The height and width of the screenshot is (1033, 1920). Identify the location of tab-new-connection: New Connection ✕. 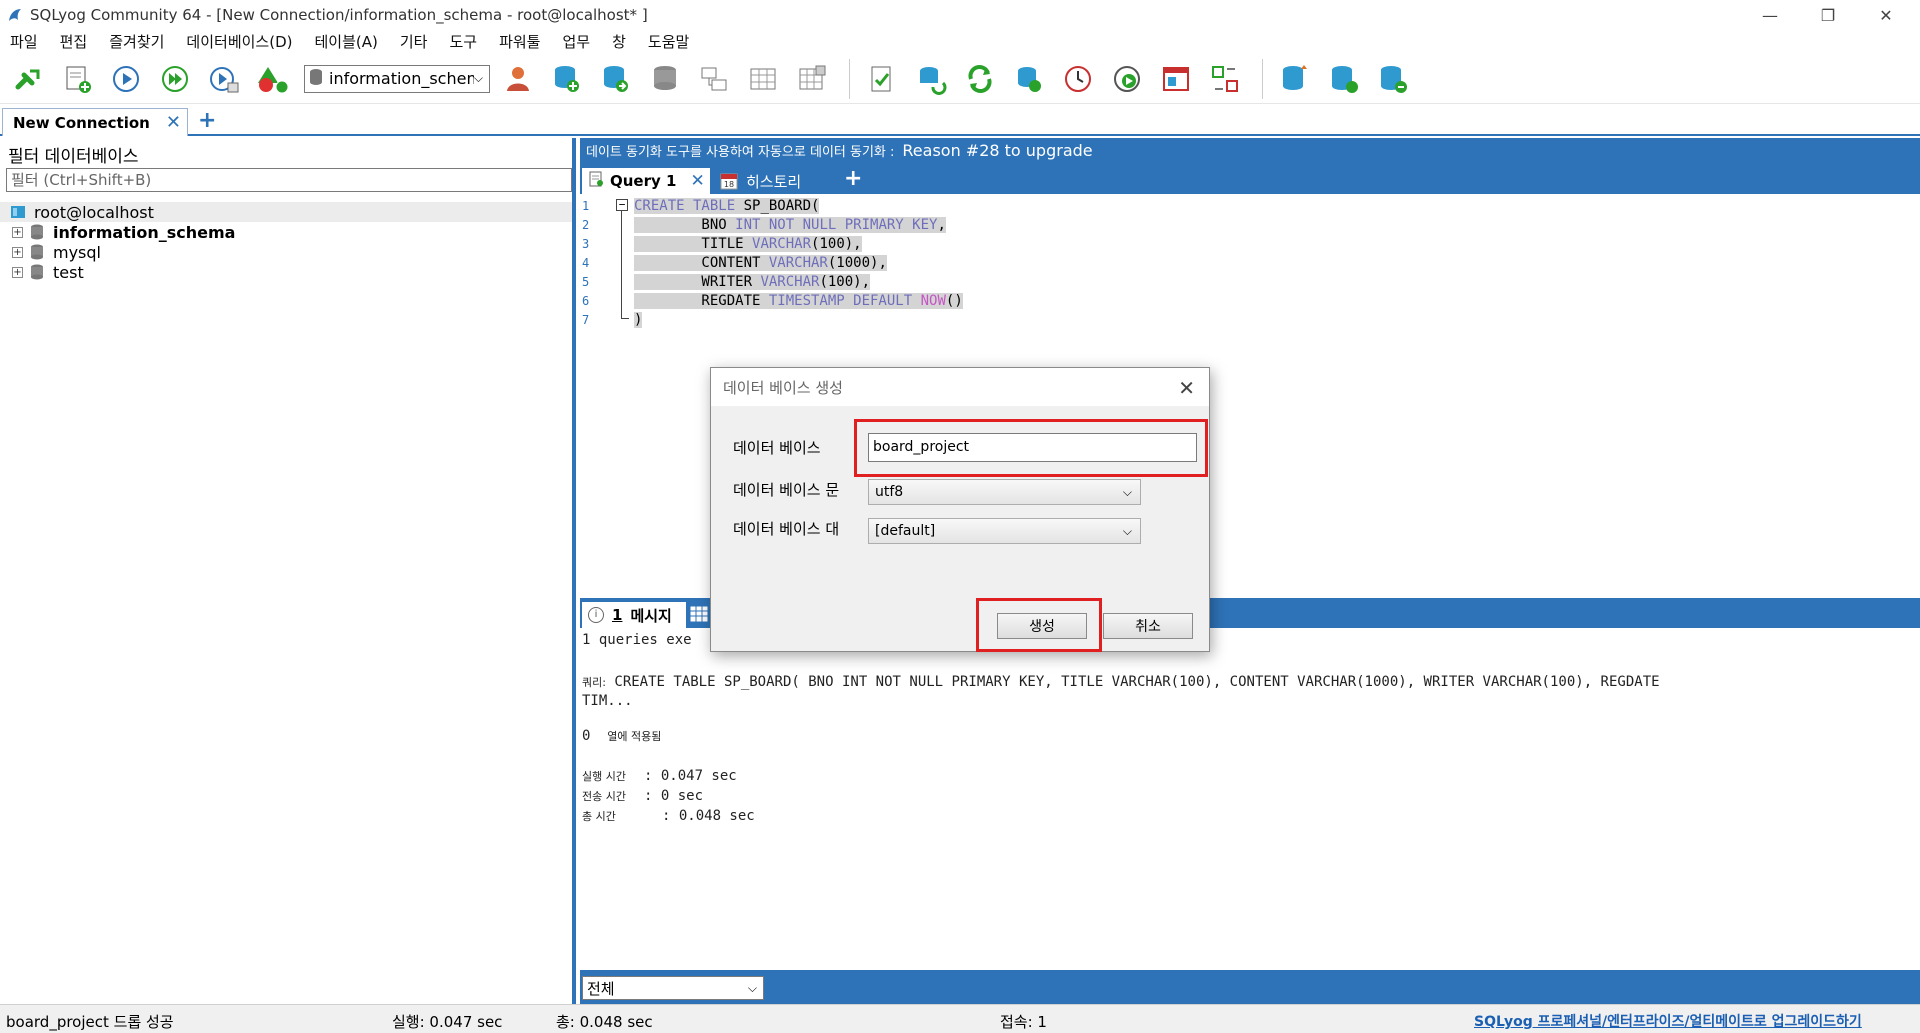
(95, 122).